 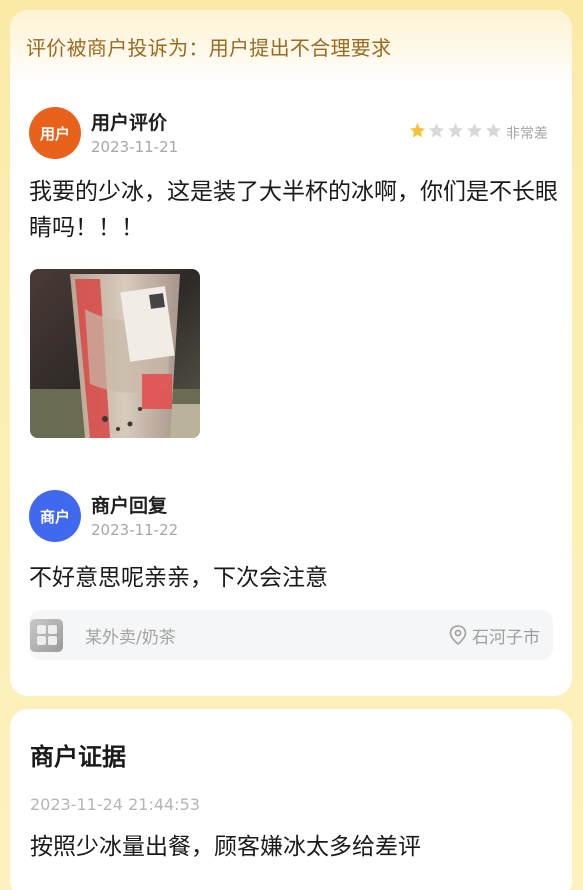 I want to click on drink-cup-photo-icon, so click(x=115, y=353).